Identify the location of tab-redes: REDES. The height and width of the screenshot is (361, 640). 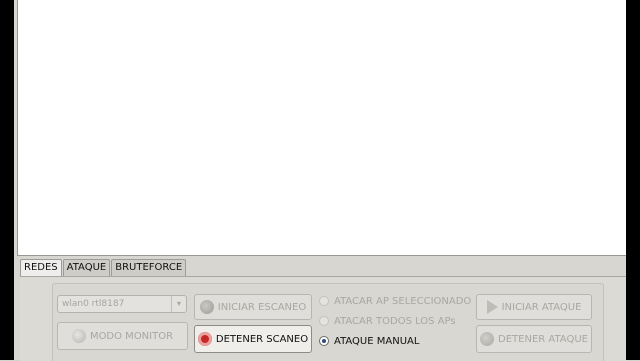
(41, 268).